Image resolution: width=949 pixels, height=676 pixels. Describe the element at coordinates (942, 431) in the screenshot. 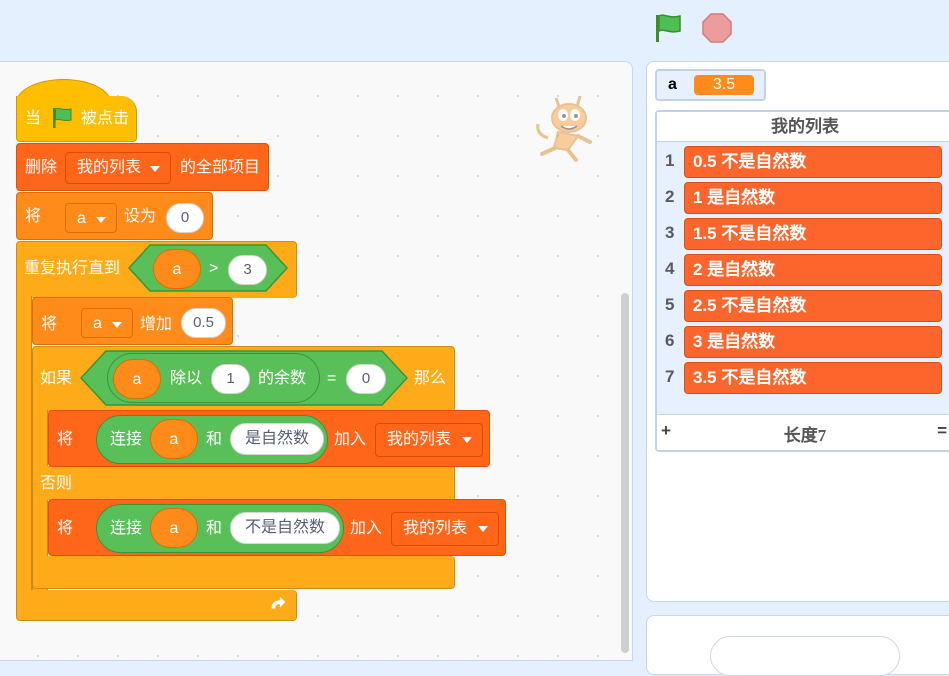

I see `resize-handle: =` at that location.